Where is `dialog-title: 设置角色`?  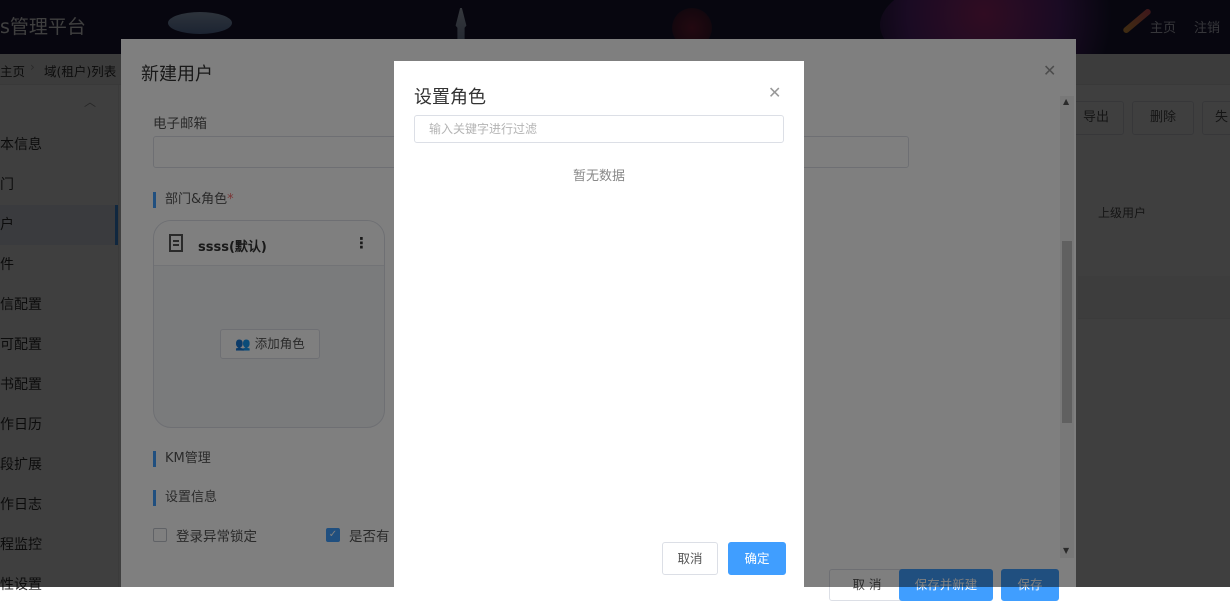 dialog-title: 设置角色 is located at coordinates (450, 97).